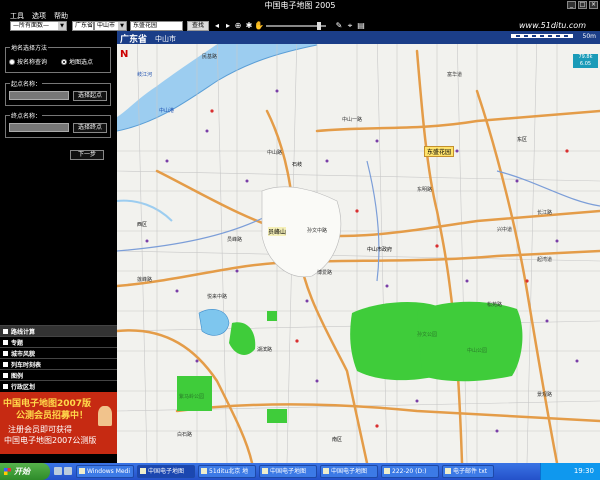 The image size is (600, 480). What do you see at coordinates (145, 25) in the screenshot?
I see `search-input-value: 东盛花园` at bounding box center [145, 25].